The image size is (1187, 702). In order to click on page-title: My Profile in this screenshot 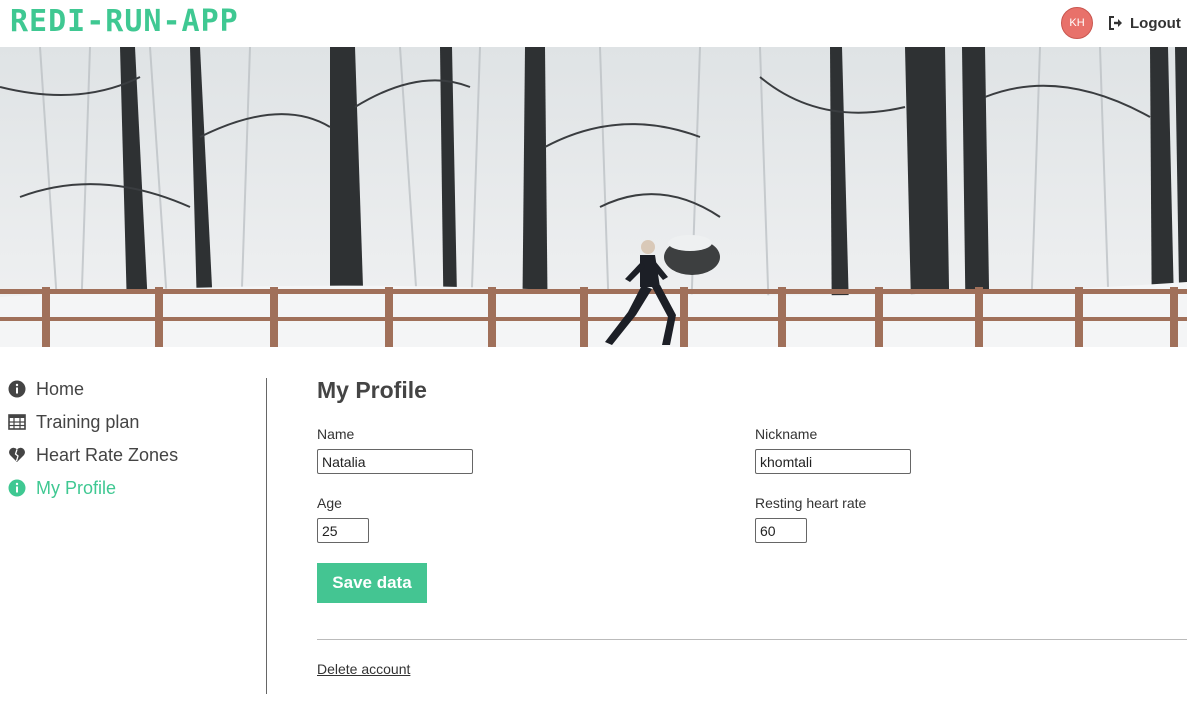, I will do `click(372, 390)`.